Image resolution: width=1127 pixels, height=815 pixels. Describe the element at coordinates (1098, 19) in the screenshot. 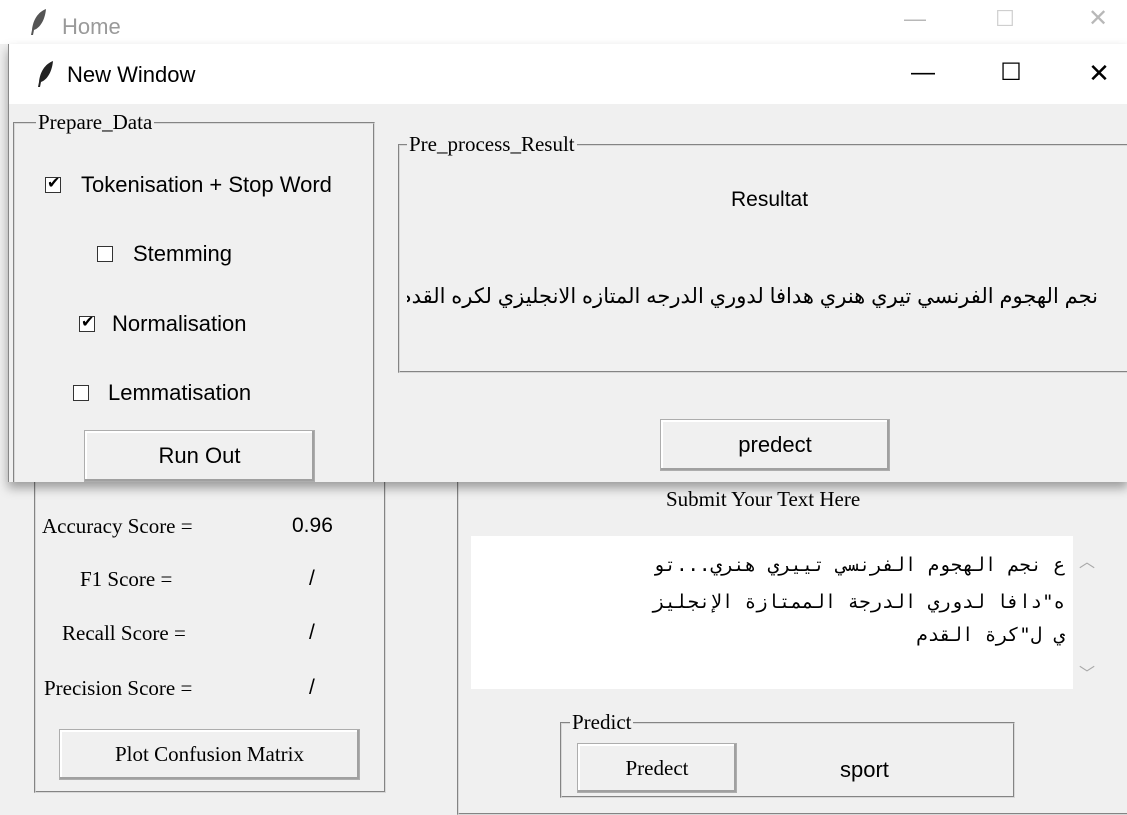

I see `home-close-button: ✕` at that location.